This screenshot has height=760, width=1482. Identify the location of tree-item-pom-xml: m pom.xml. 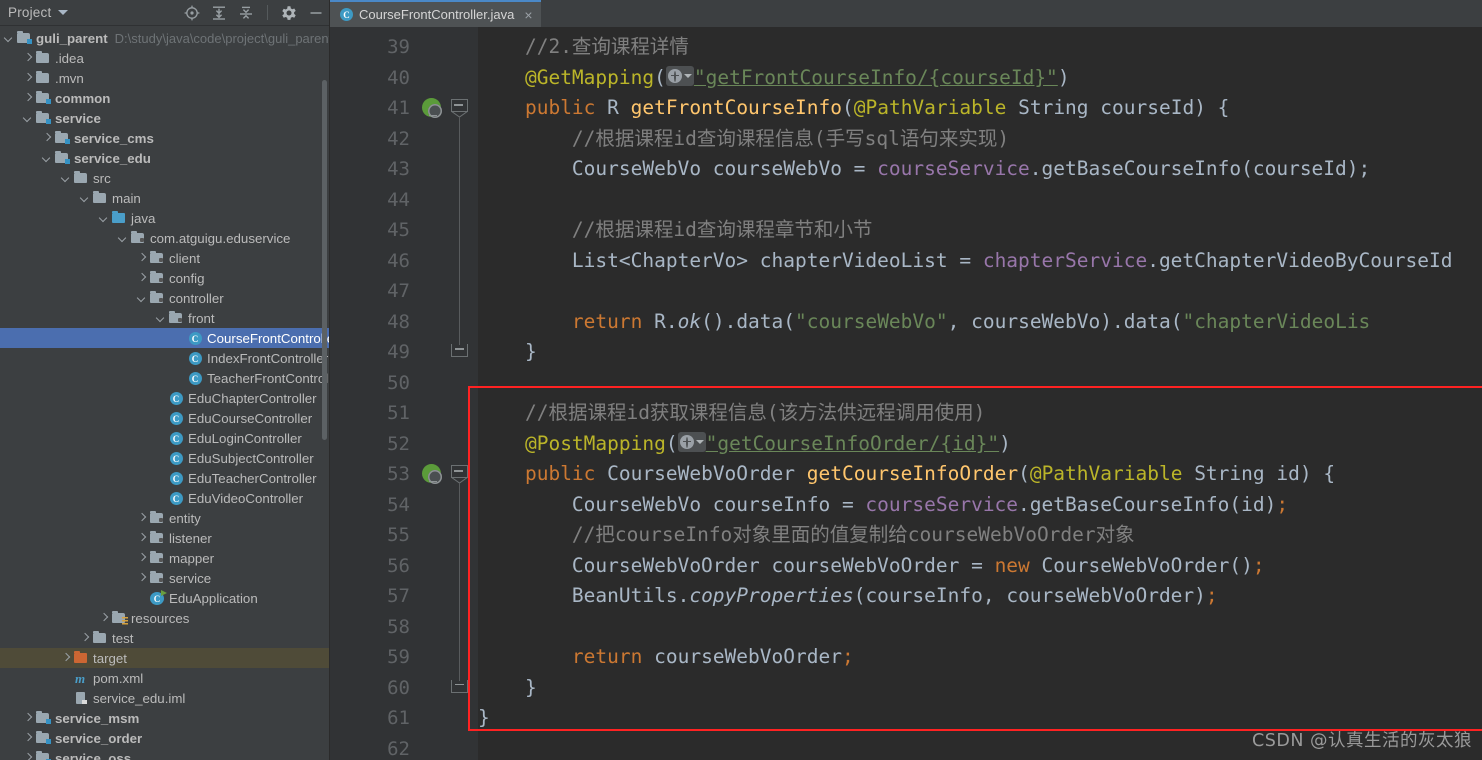
(165, 678).